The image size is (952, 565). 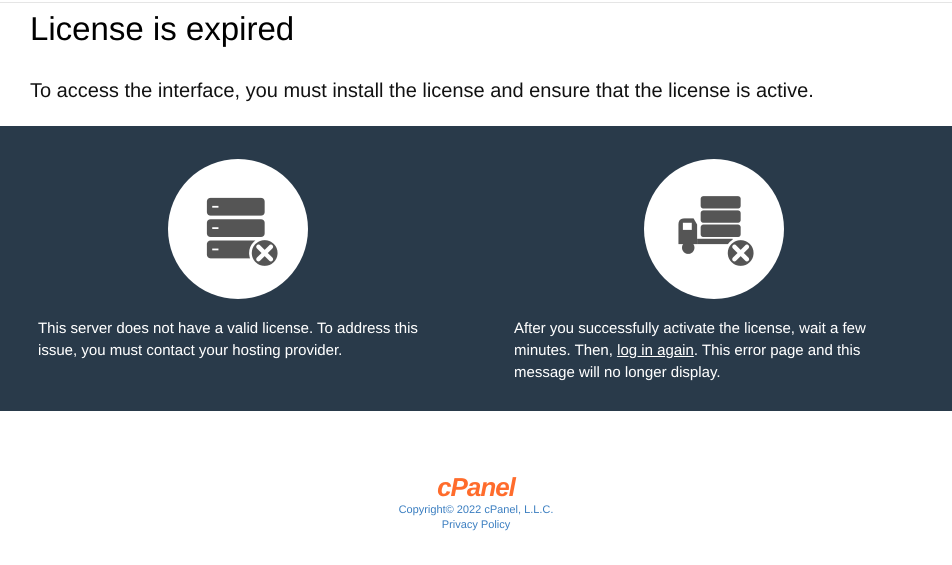 What do you see at coordinates (422, 91) in the screenshot?
I see `license-message: To access the interface, you must install the license and ensure that the license is active.` at bounding box center [422, 91].